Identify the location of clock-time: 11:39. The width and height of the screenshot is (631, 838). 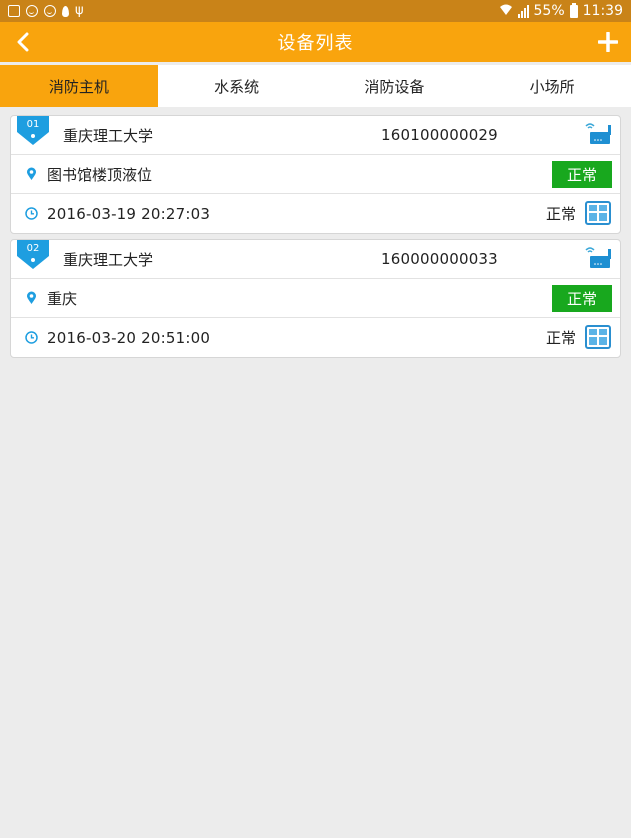
(602, 11).